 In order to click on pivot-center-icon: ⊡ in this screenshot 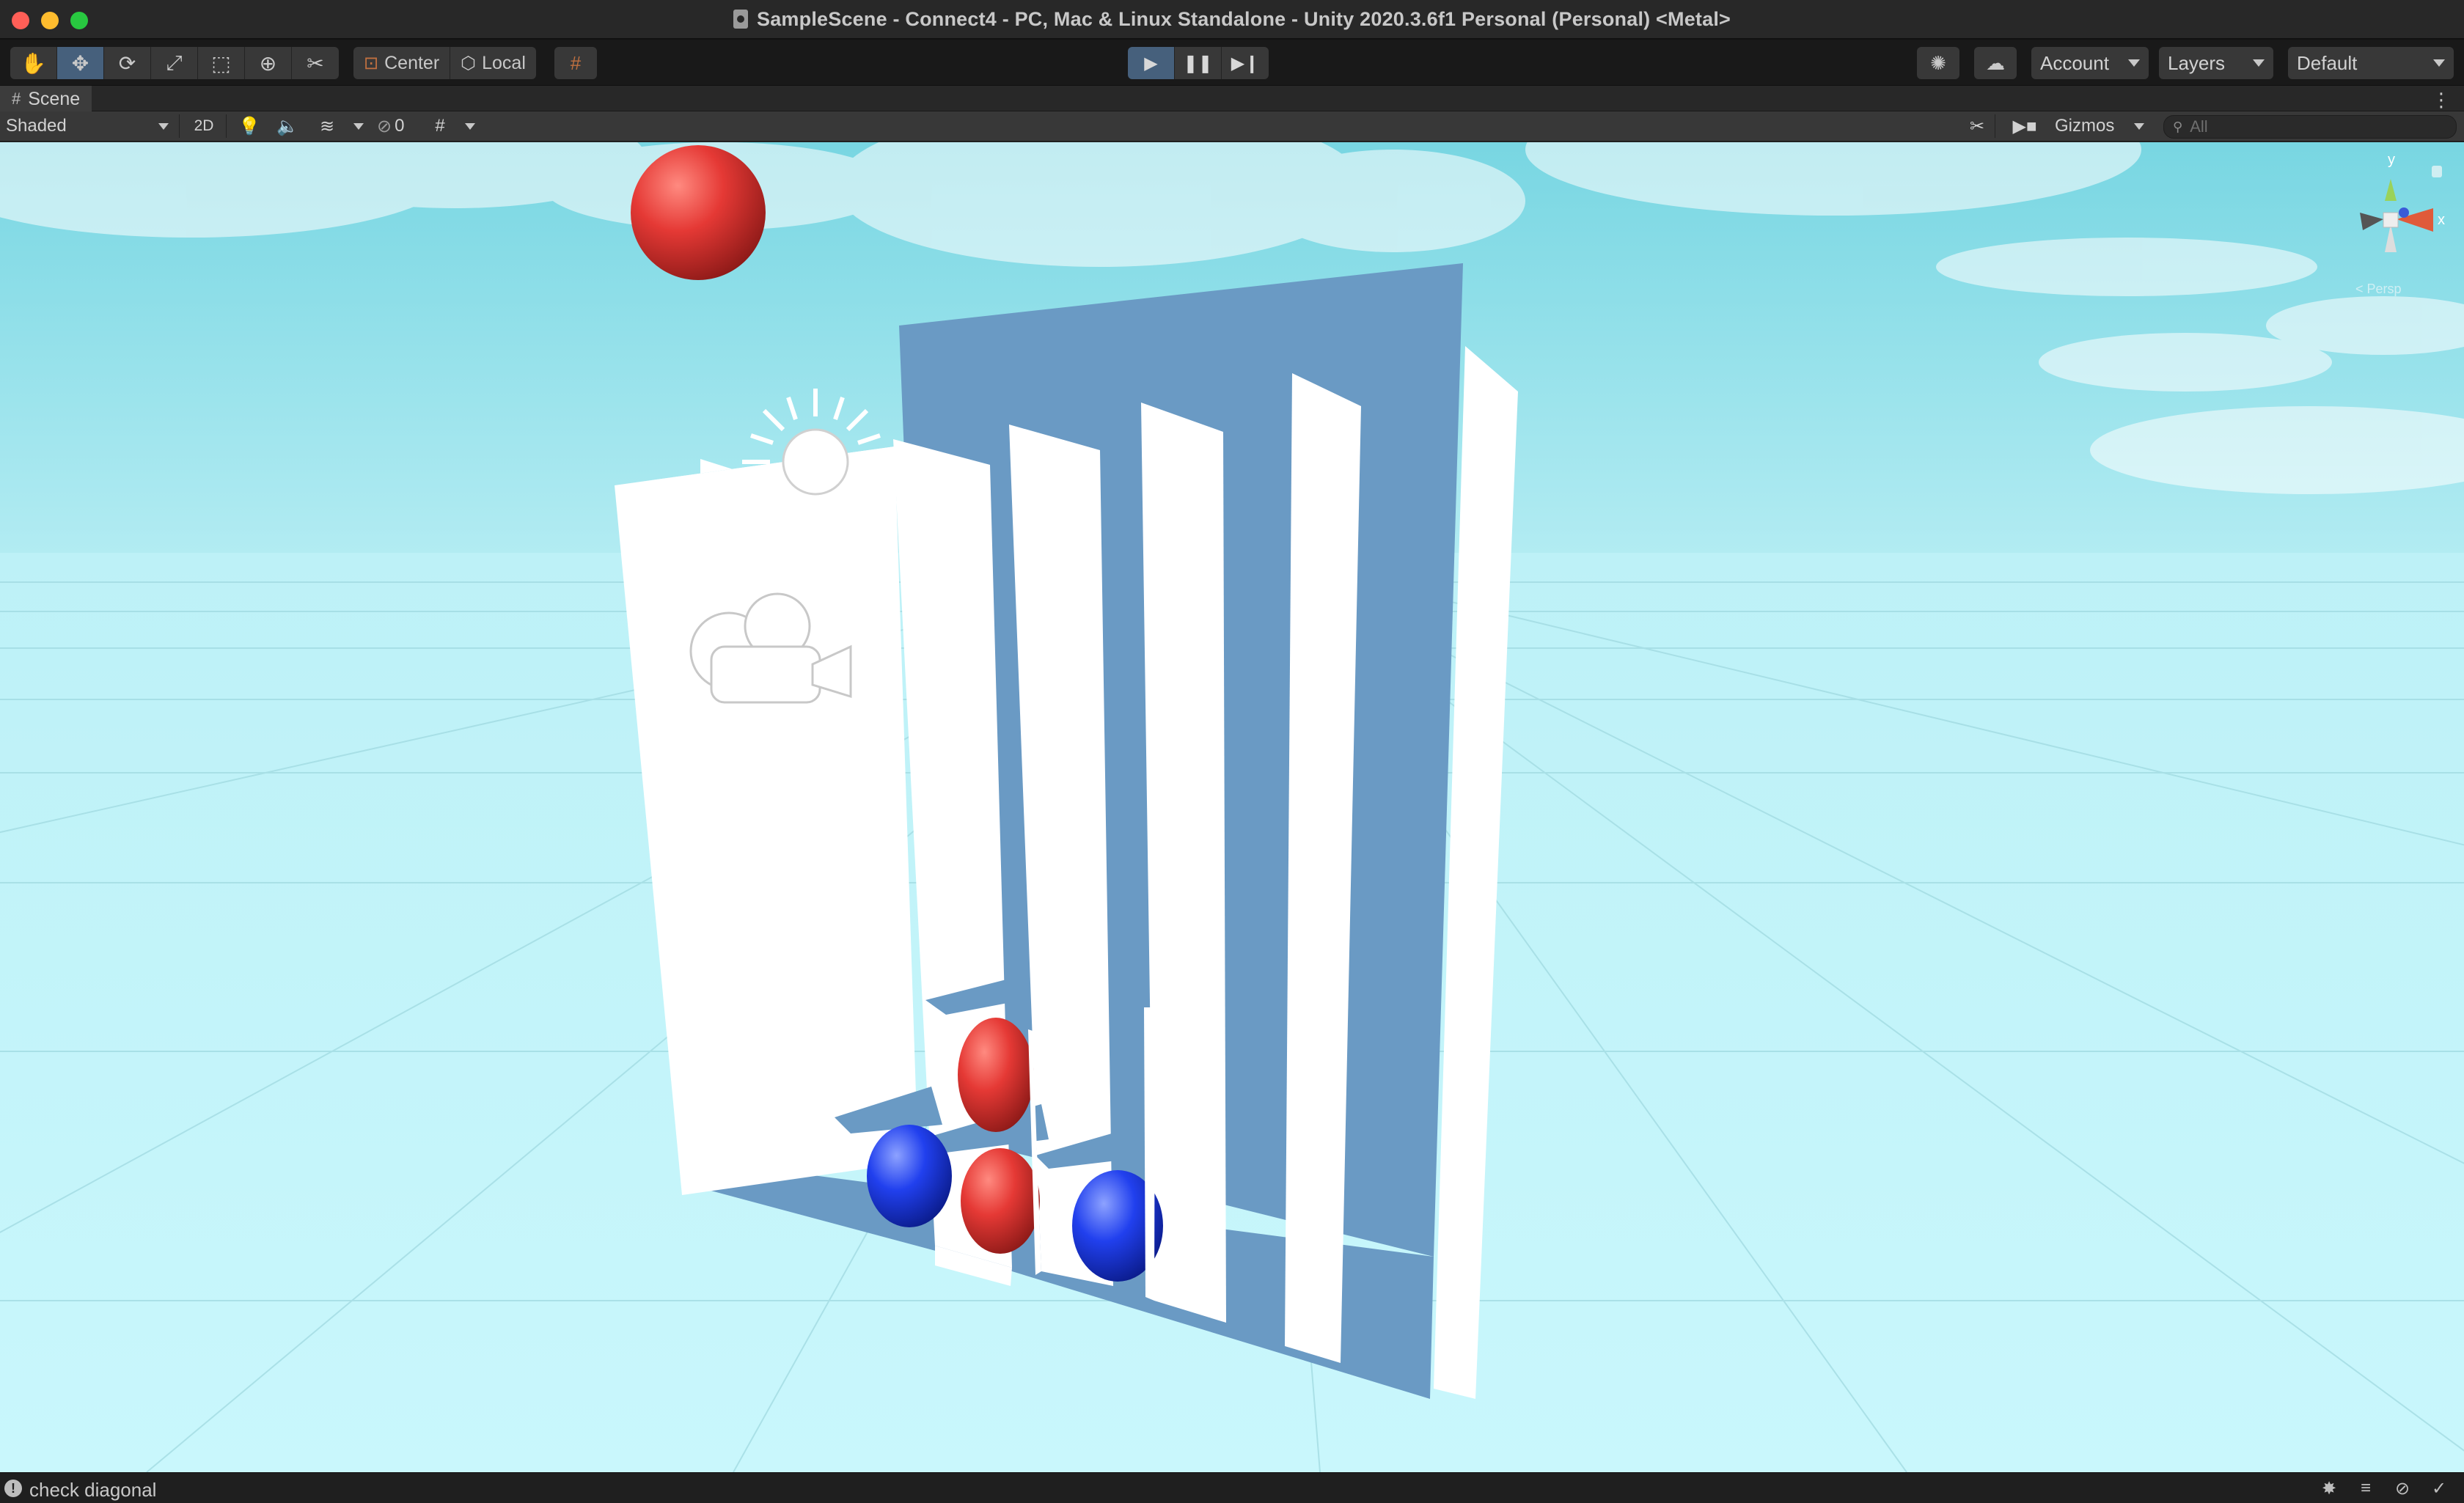, I will do `click(371, 63)`.